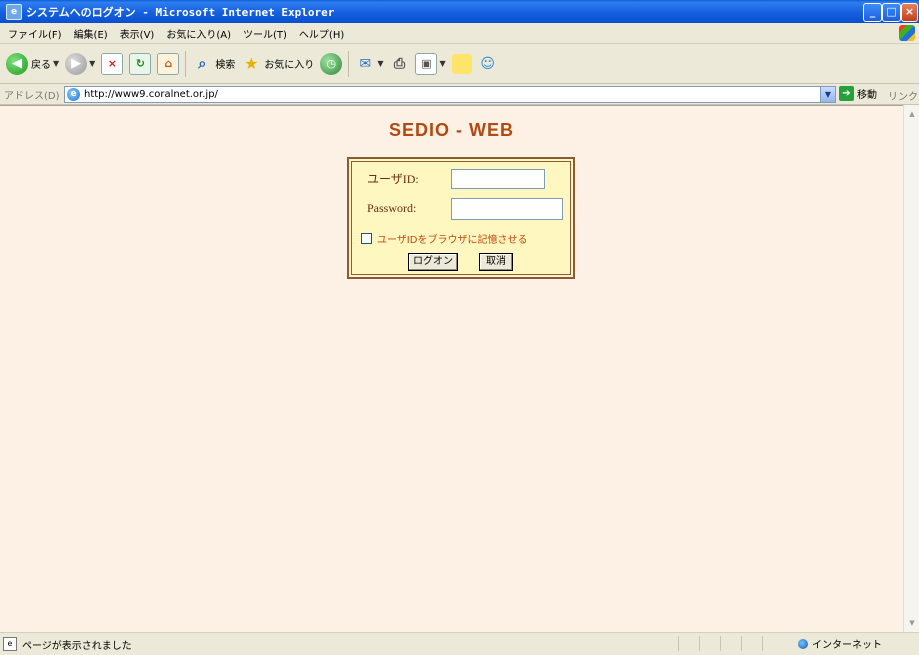  What do you see at coordinates (17, 63) in the screenshot?
I see `back-arrow-icon: ◀` at bounding box center [17, 63].